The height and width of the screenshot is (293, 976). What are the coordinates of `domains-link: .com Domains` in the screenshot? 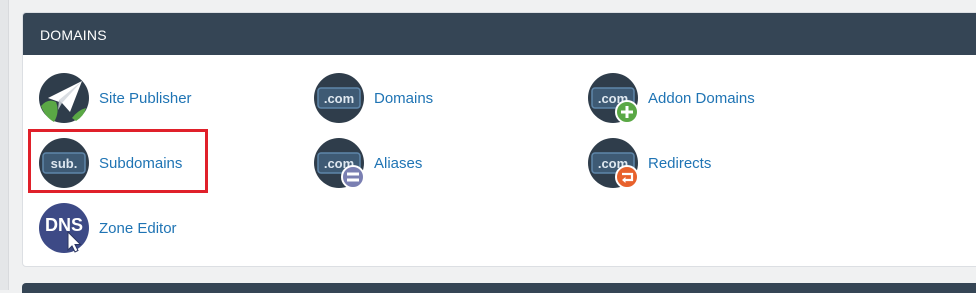 It's located at (373, 98).